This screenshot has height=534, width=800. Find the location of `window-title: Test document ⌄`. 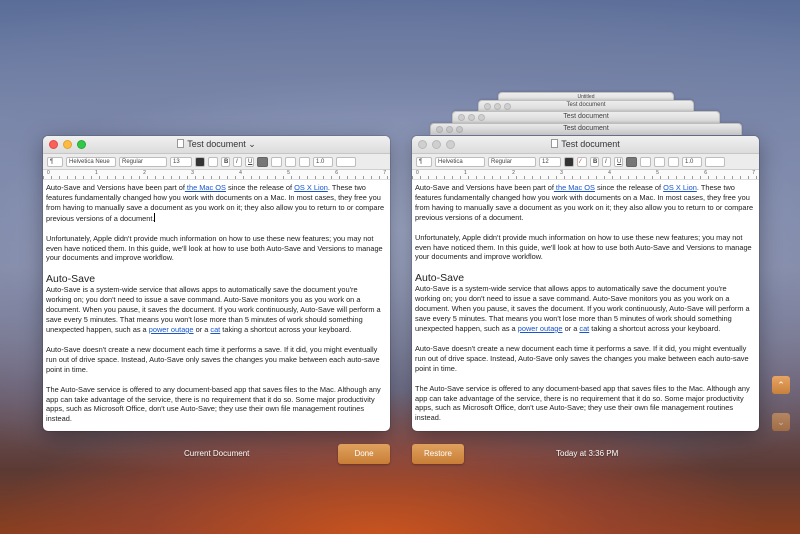

window-title: Test document ⌄ is located at coordinates (216, 144).